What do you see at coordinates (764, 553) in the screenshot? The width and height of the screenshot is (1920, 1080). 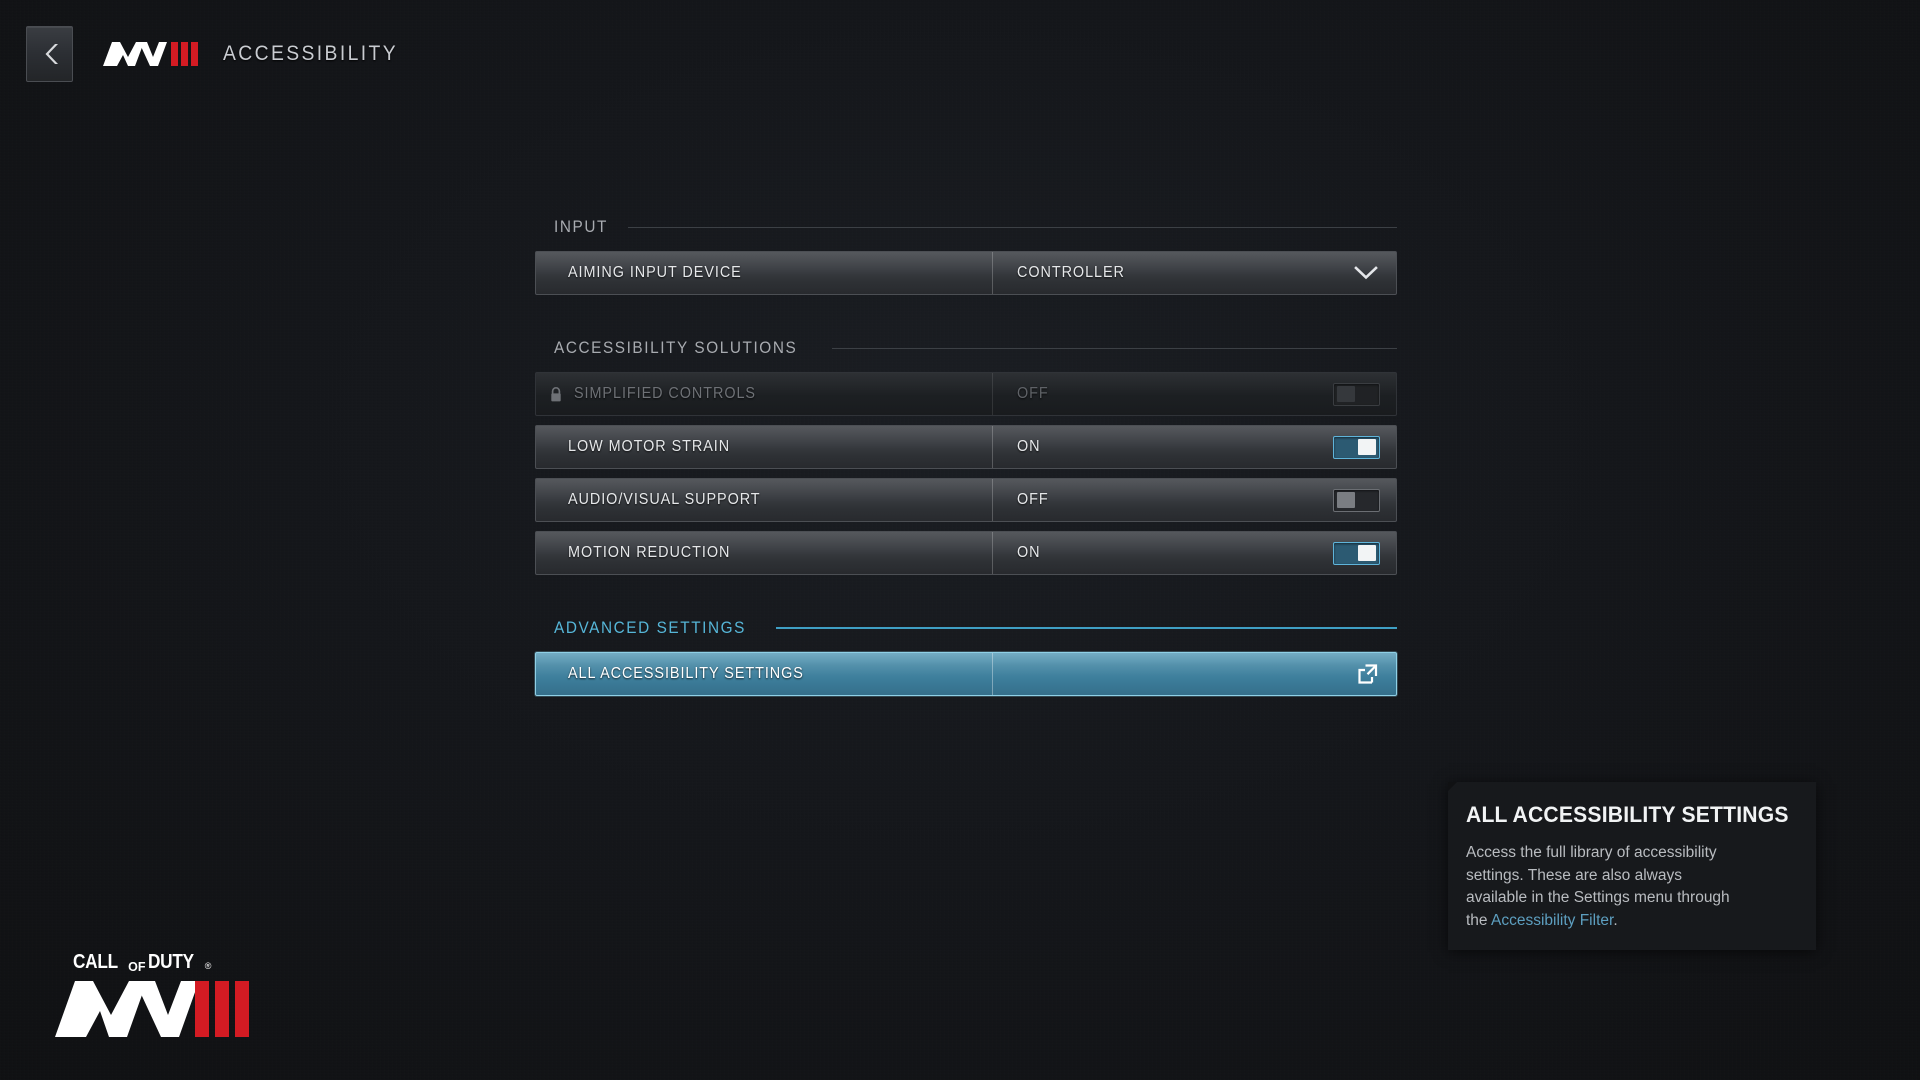 I see `setting-label: MOTION REDUCTION` at bounding box center [764, 553].